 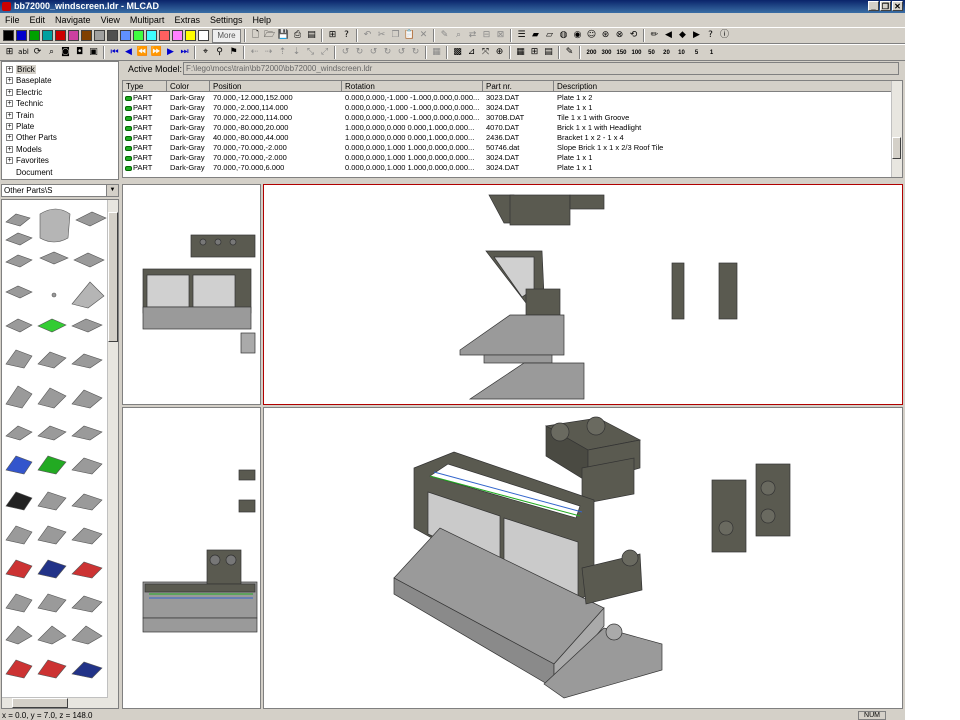 What do you see at coordinates (359, 52) in the screenshot?
I see `rotate-x-pos-icon: ↻` at bounding box center [359, 52].